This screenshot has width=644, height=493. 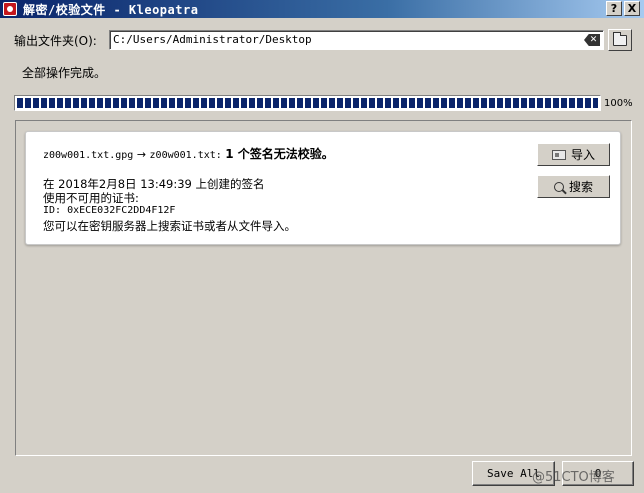 I want to click on output-folder-field: ✕, so click(x=356, y=40).